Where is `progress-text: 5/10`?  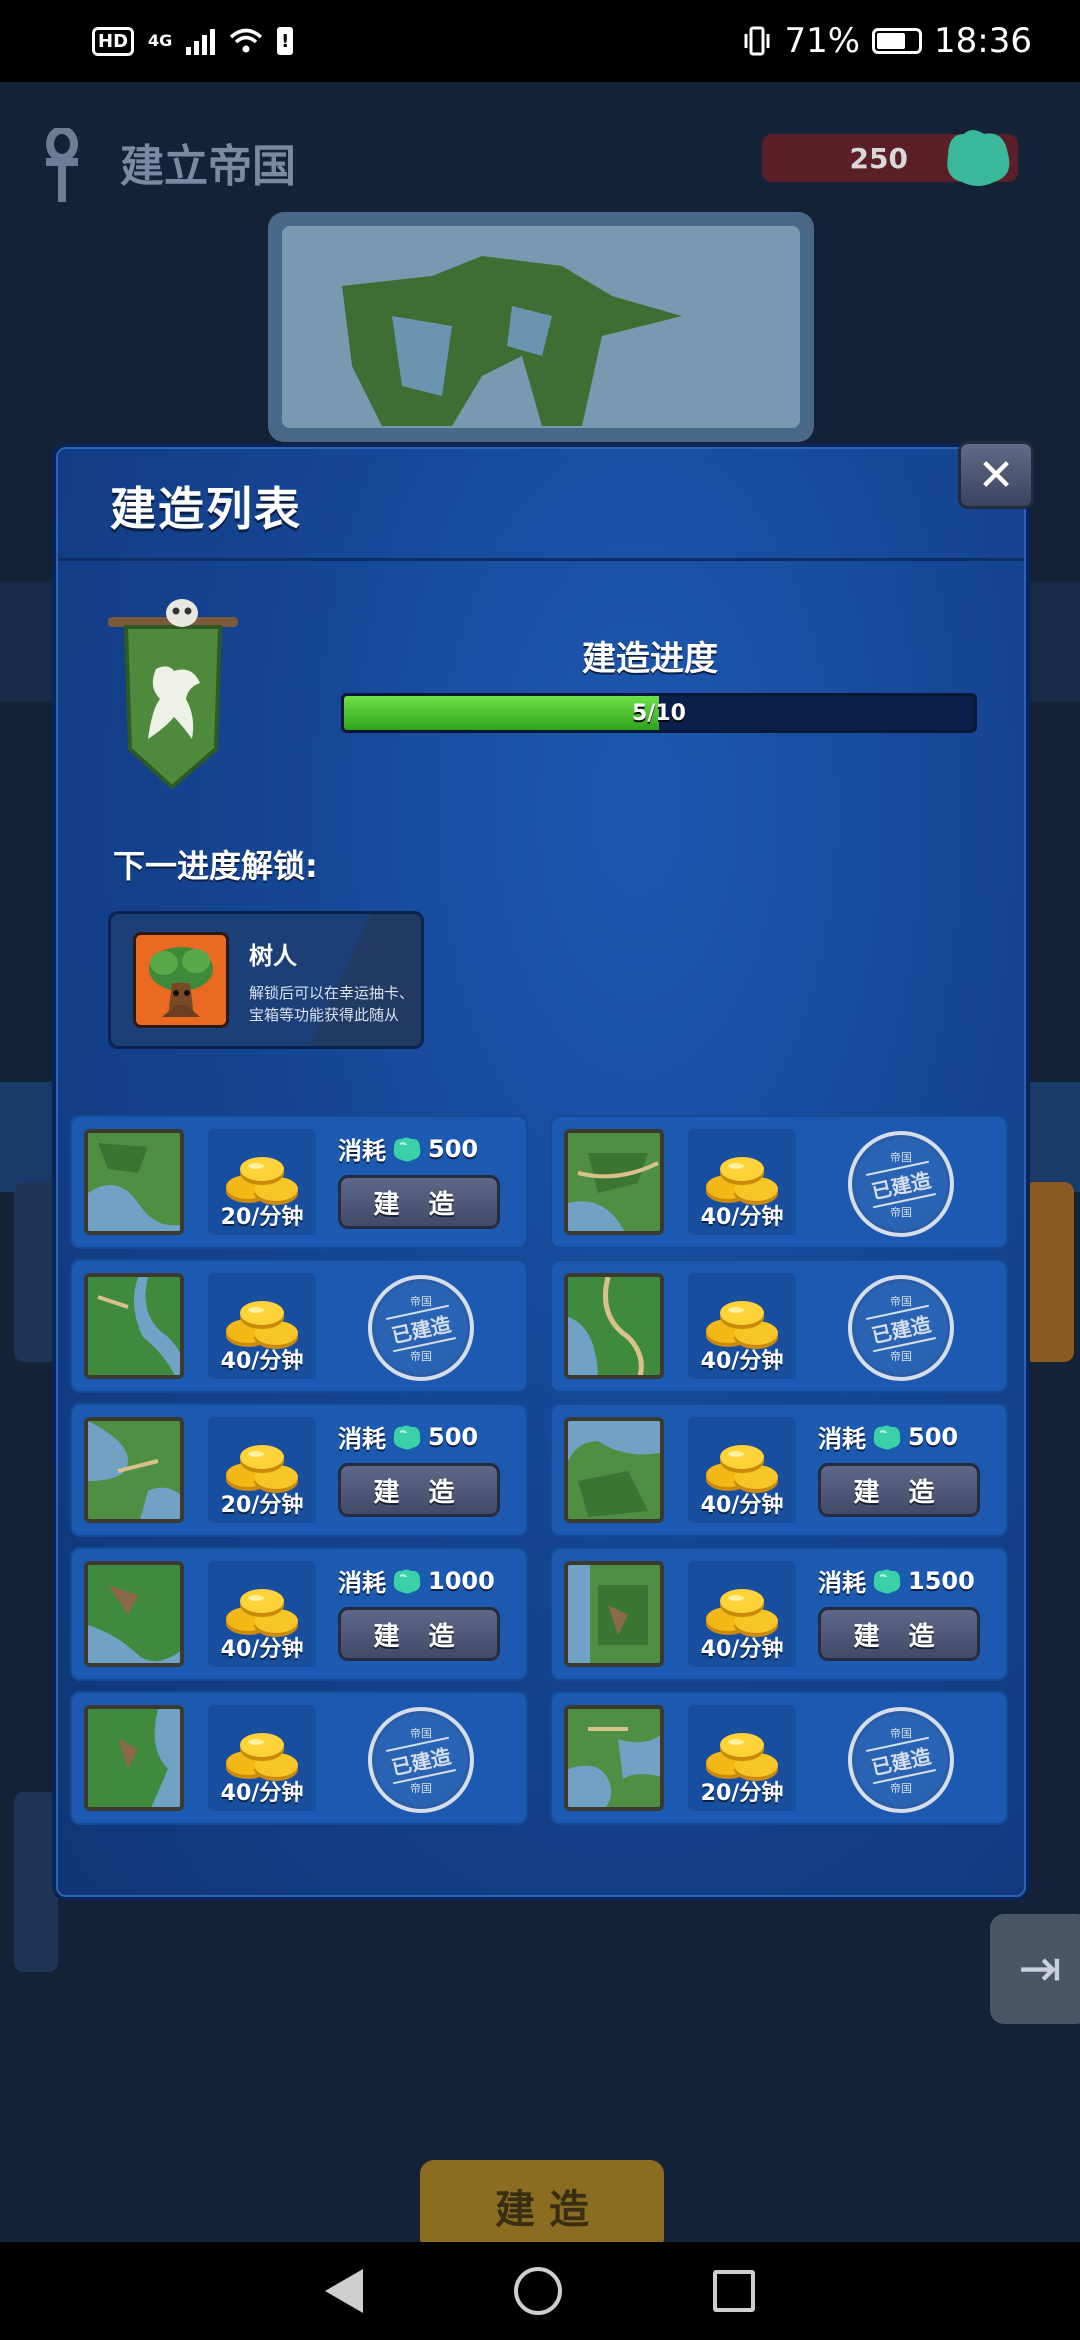
progress-text: 5/10 is located at coordinates (659, 713).